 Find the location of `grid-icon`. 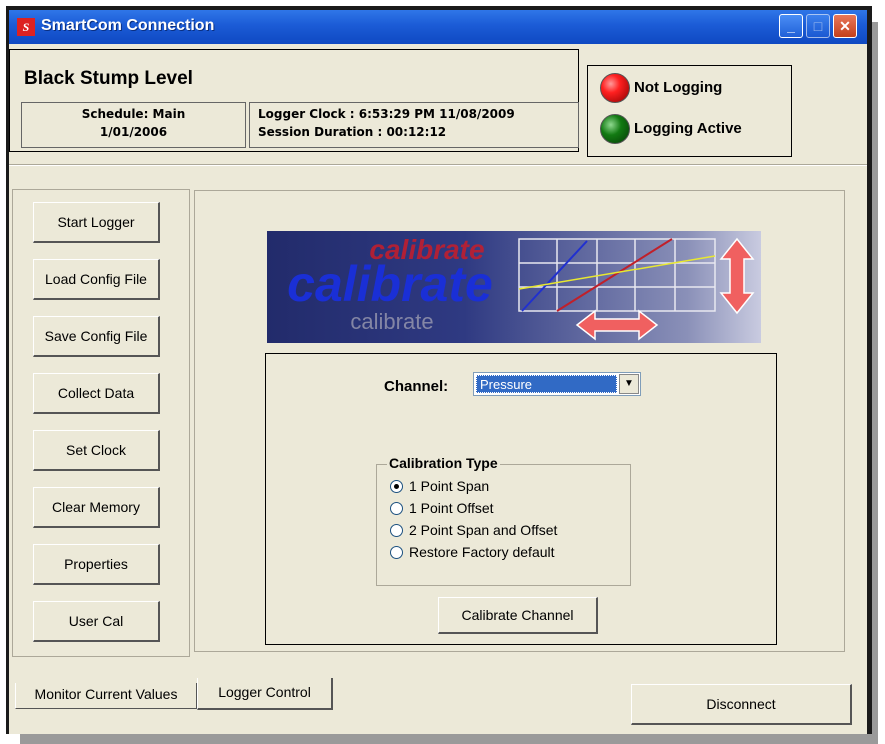

grid-icon is located at coordinates (617, 275).